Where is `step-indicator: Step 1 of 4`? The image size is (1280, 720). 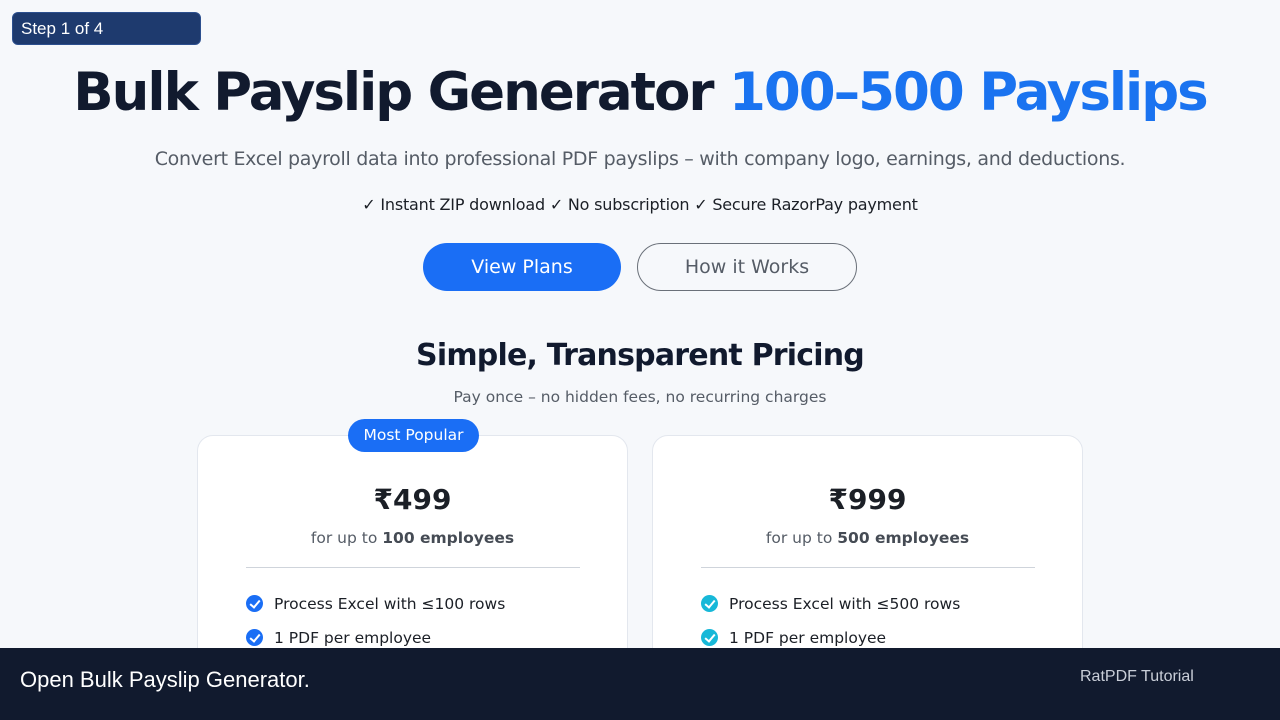
step-indicator: Step 1 of 4 is located at coordinates (106, 28).